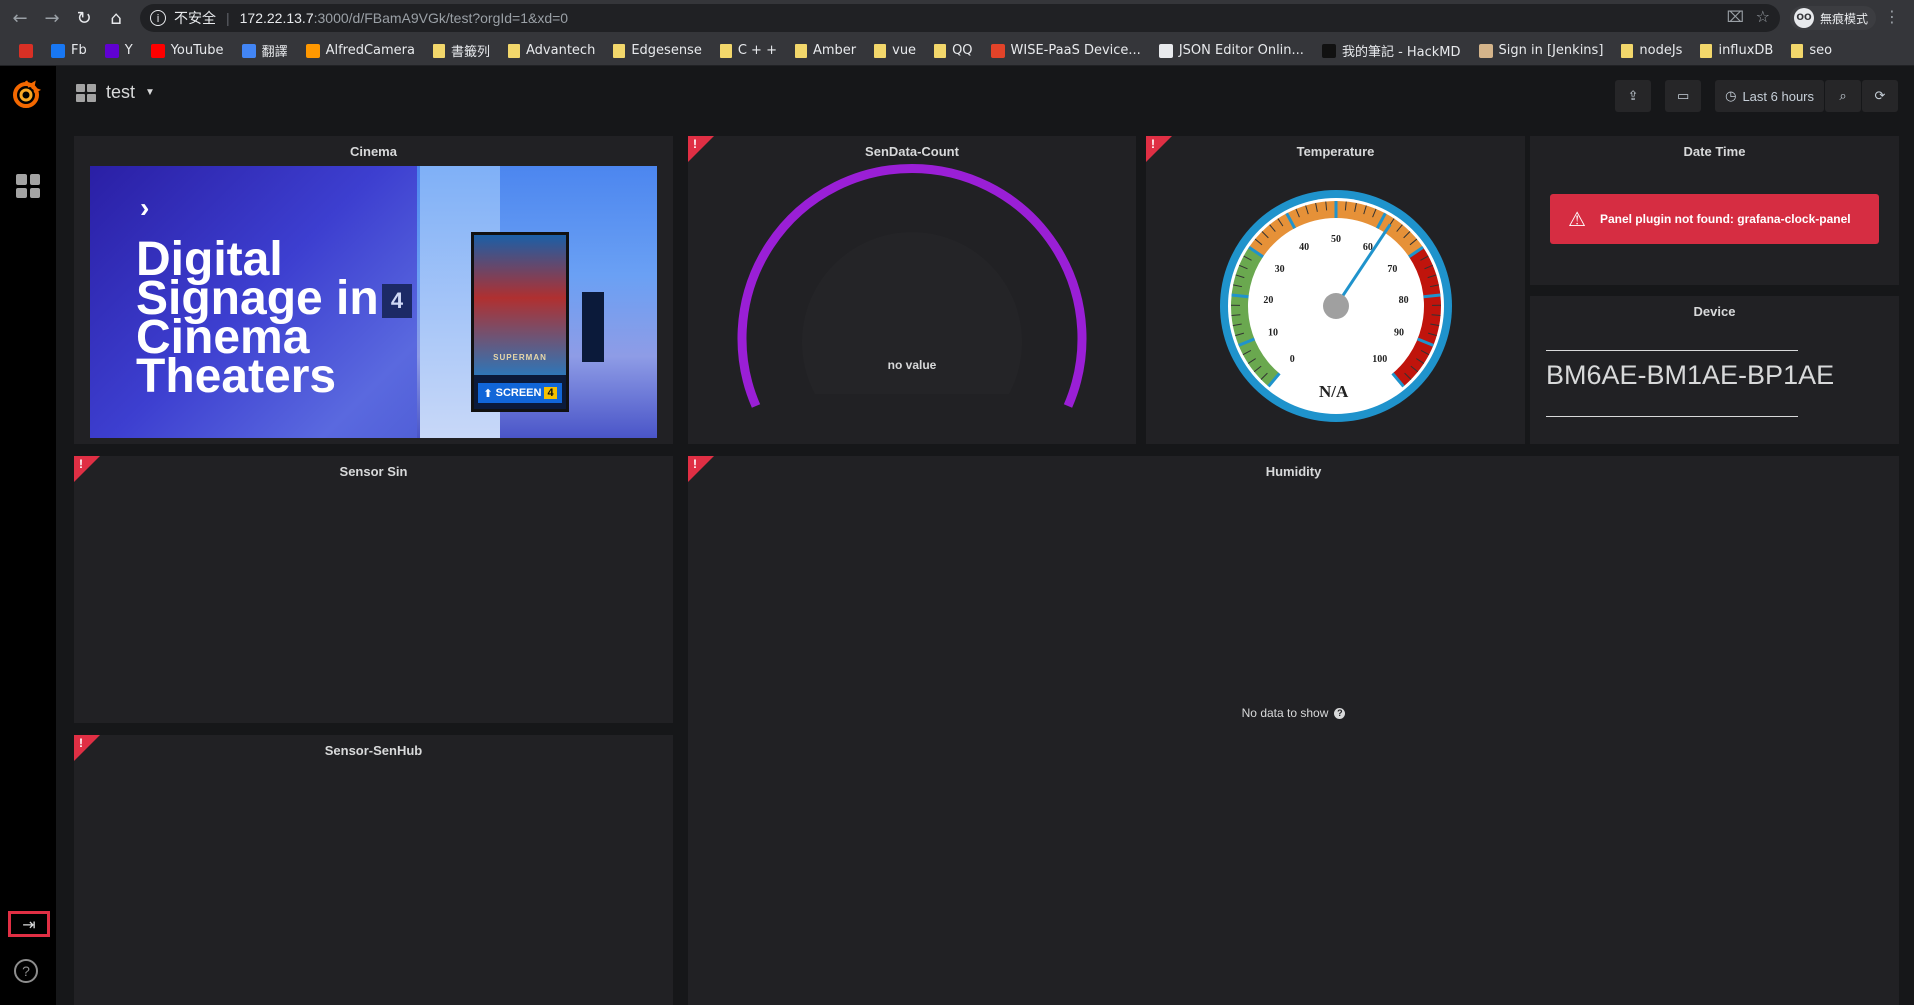 The image size is (1914, 1005). What do you see at coordinates (187, 50) in the screenshot?
I see `bookmark-youtube: YouTube` at bounding box center [187, 50].